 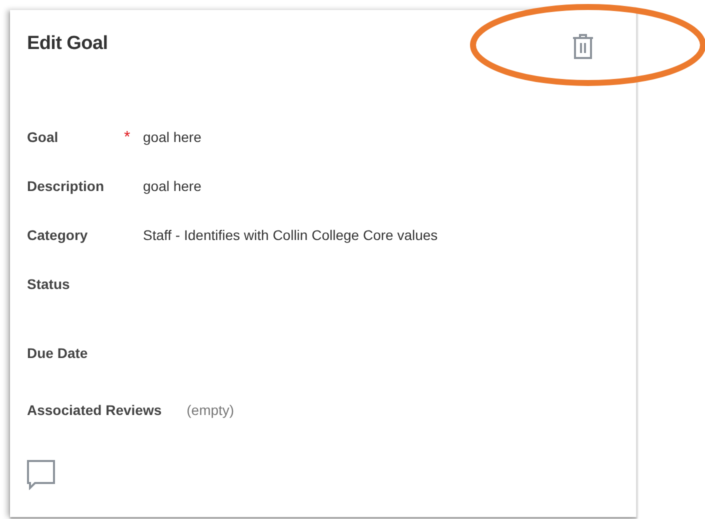 I want to click on empty-value: (empty), so click(x=210, y=410).